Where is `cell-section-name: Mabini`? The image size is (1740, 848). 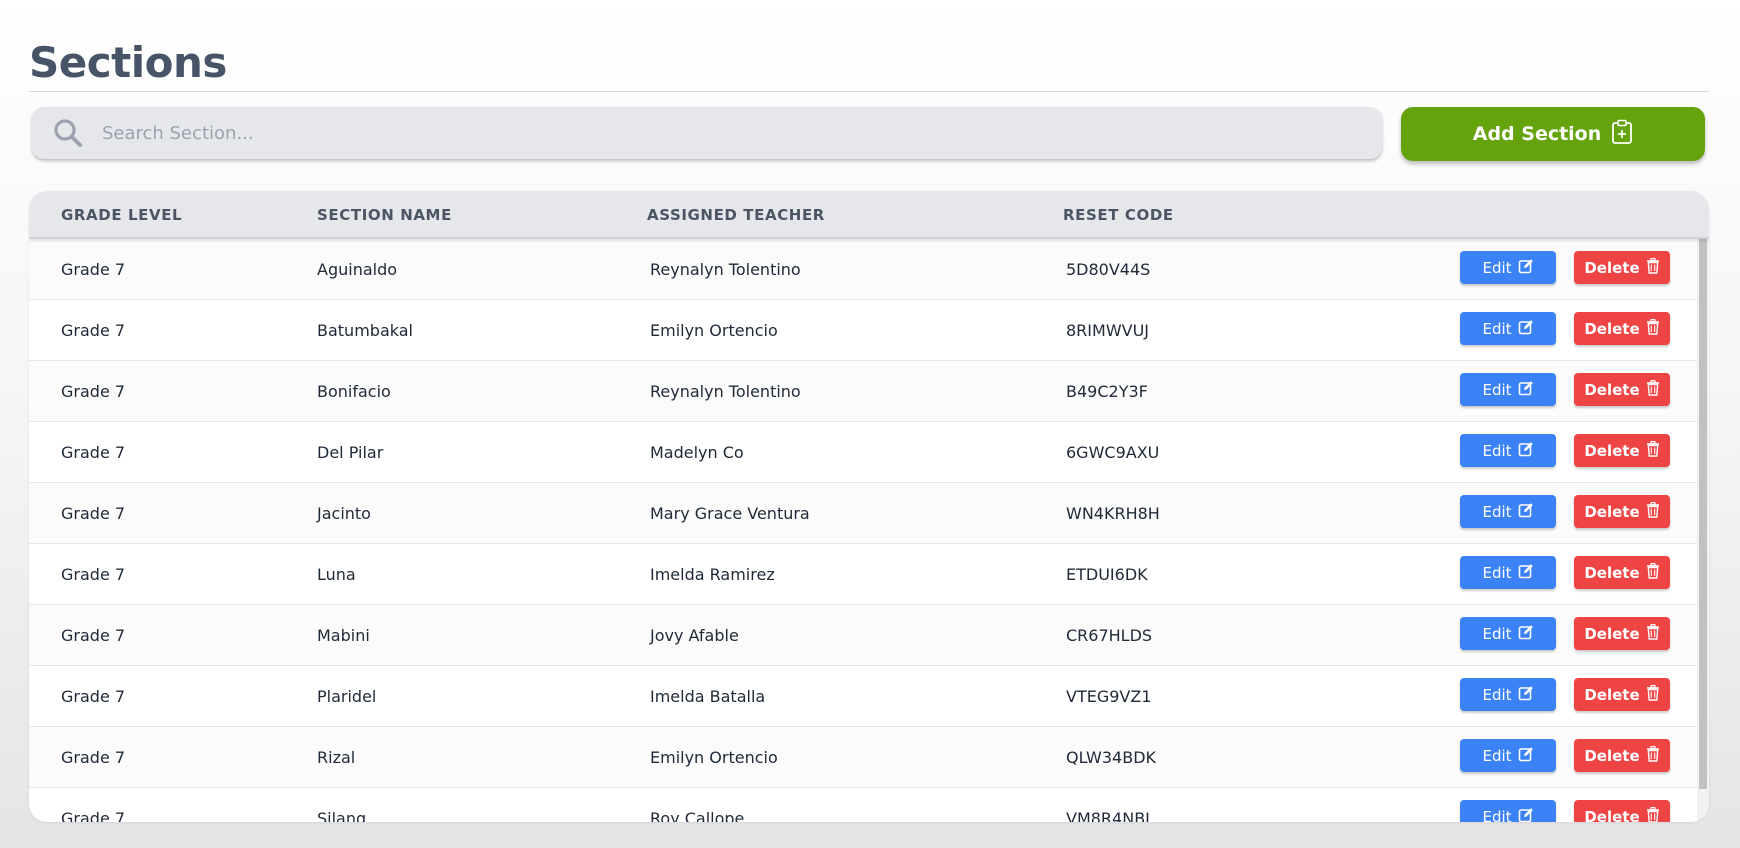
cell-section-name: Mabini is located at coordinates (343, 635).